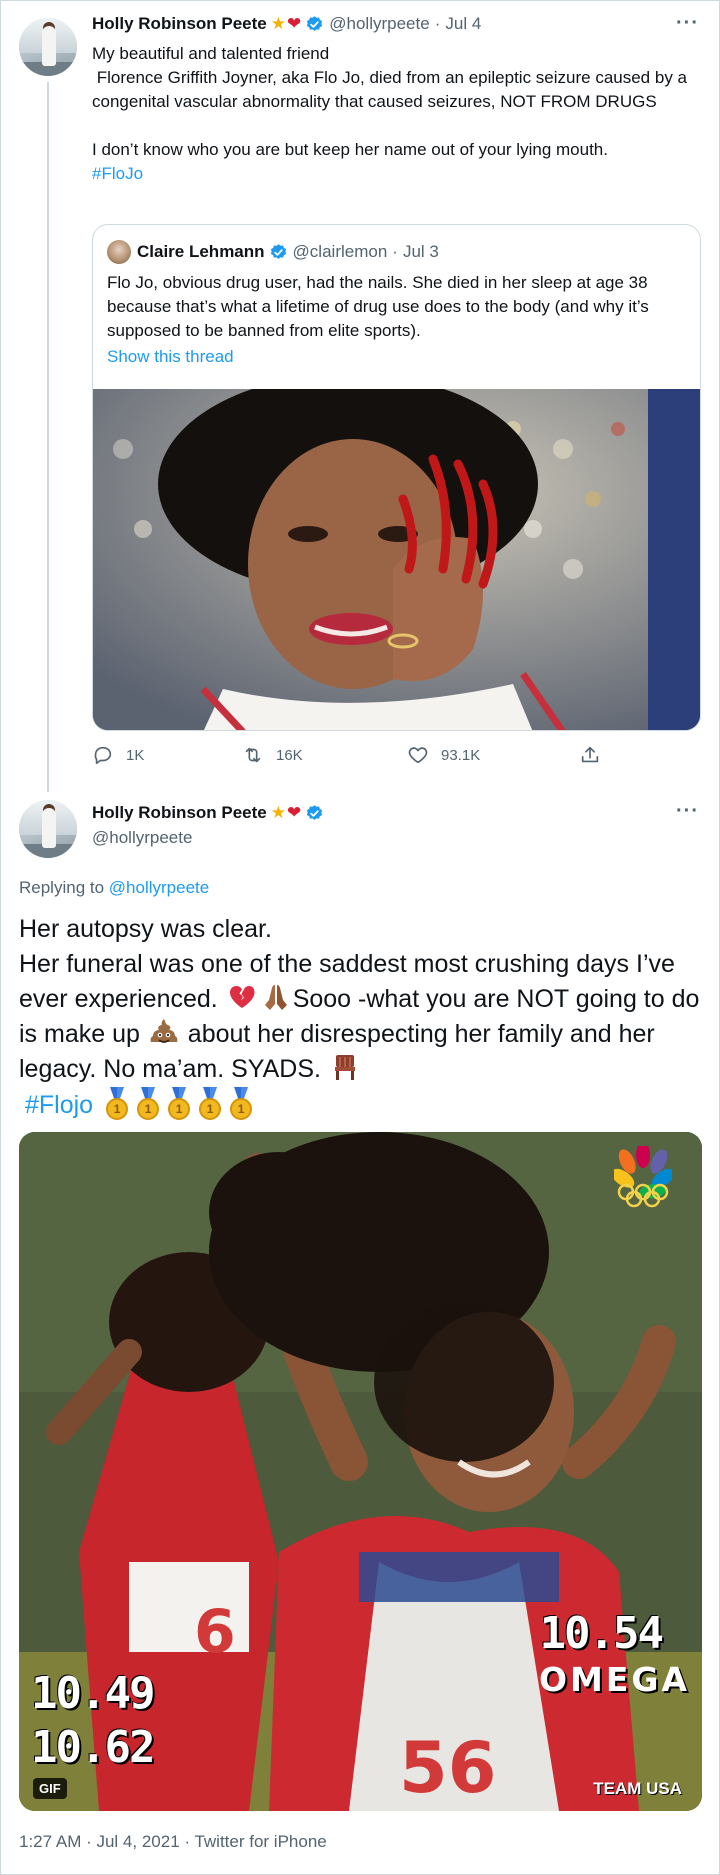  I want to click on retweet-icon, so click(253, 755).